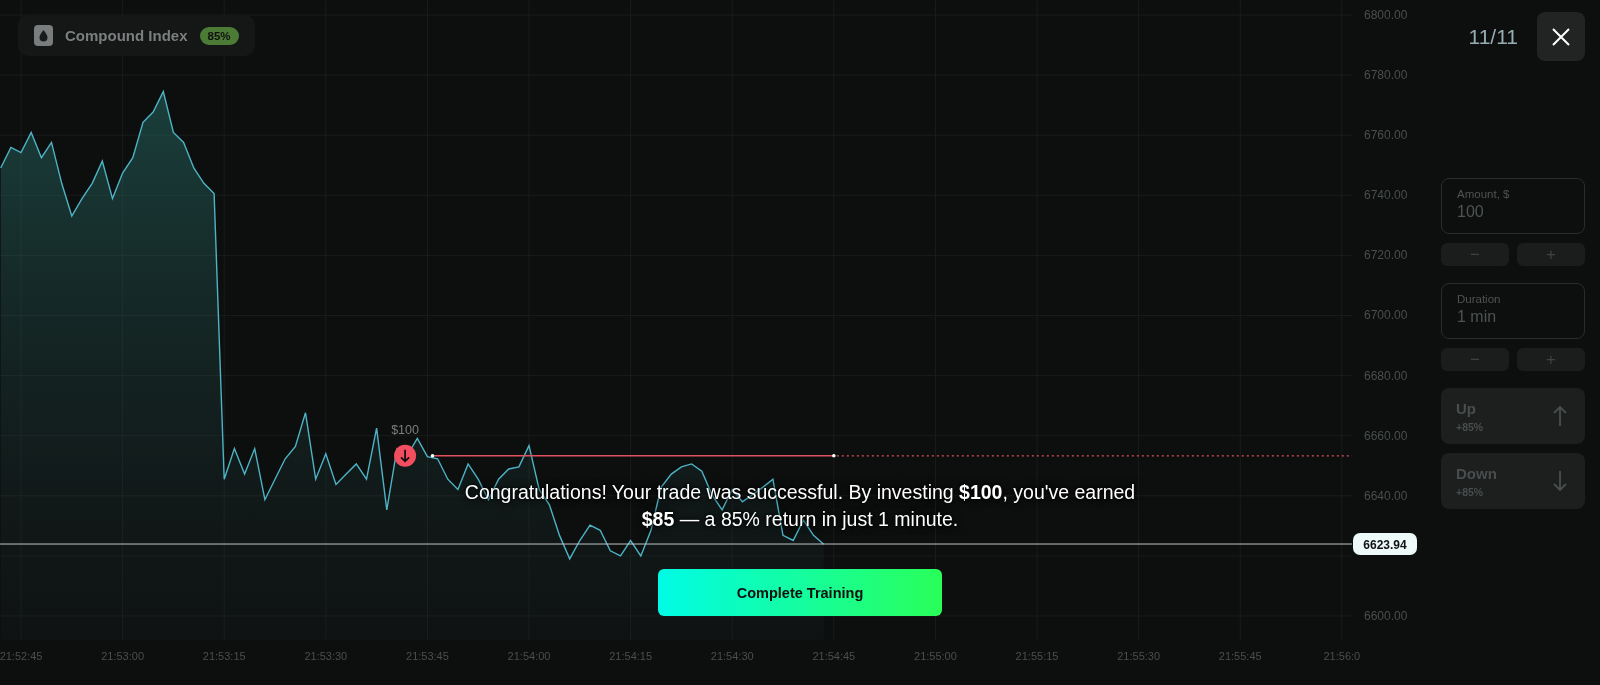 This screenshot has height=685, width=1600. I want to click on field-label: Amount, $, so click(1484, 194).